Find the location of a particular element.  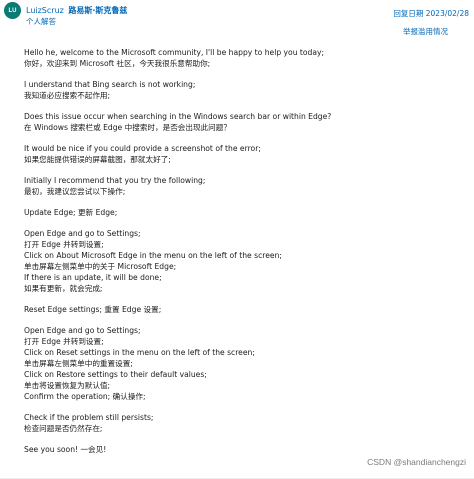

answer-line: 我知道必应搜索不起作用; is located at coordinates (67, 95).